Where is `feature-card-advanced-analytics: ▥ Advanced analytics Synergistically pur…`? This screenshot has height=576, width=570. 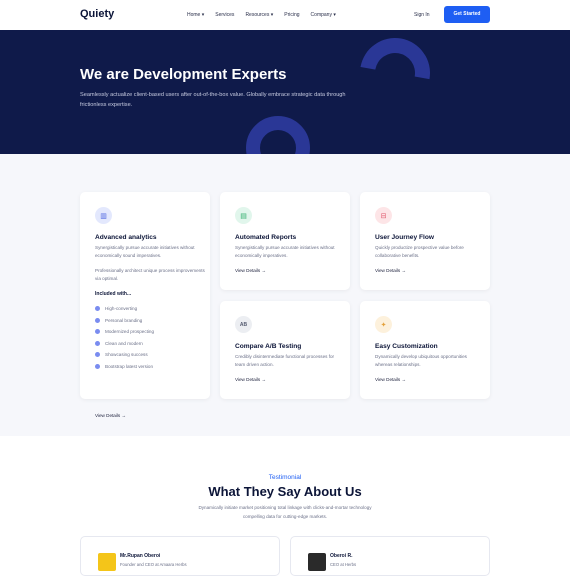
feature-card-advanced-analytics: ▥ Advanced analytics Synergistically pur… is located at coordinates (145, 305).